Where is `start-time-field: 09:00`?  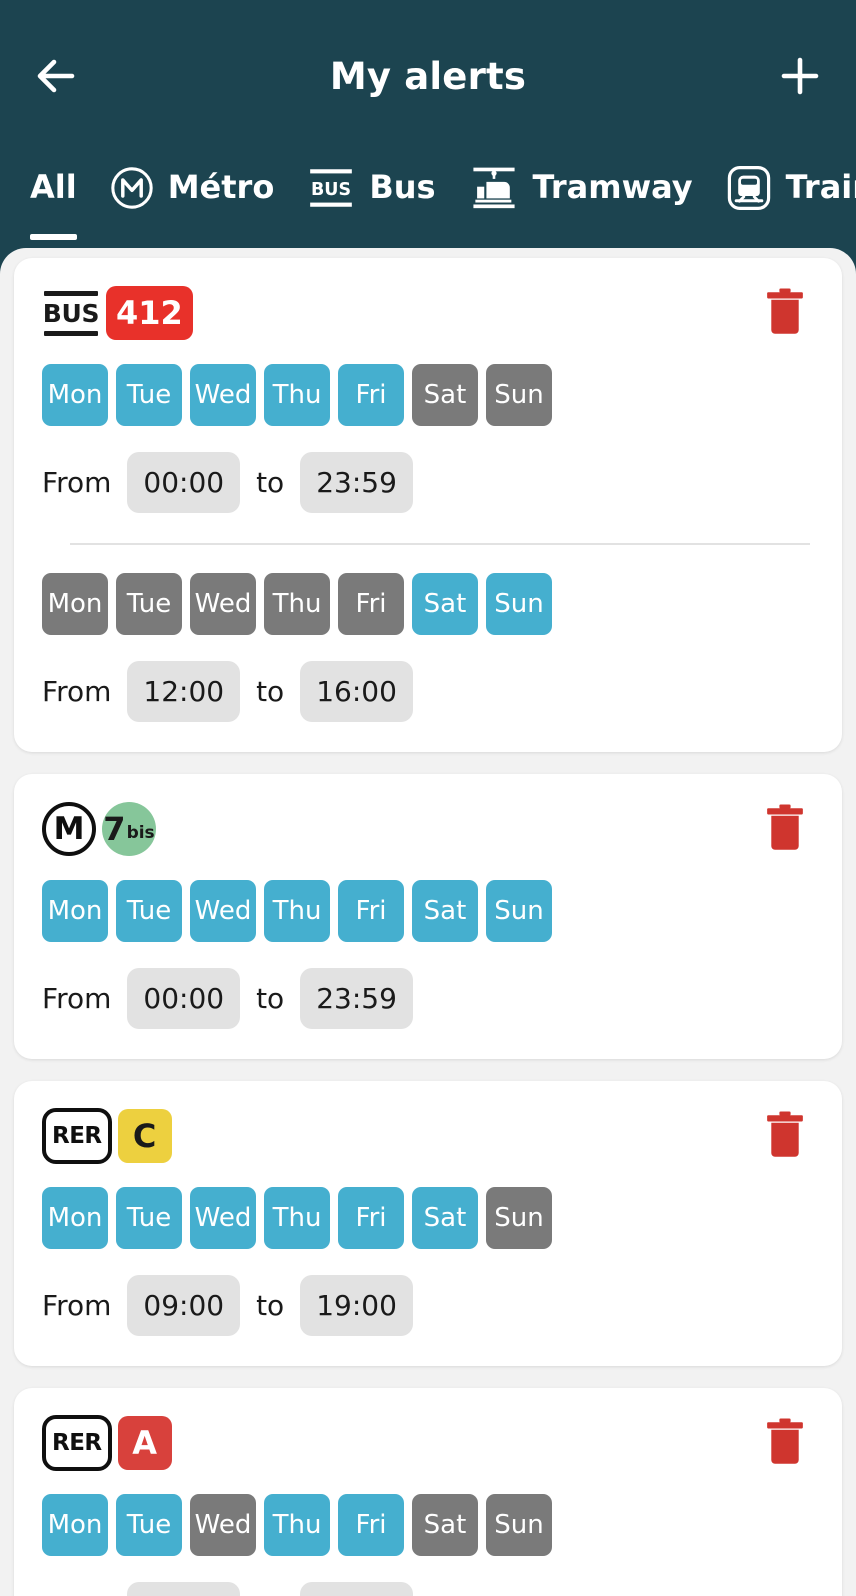
start-time-field: 09:00 is located at coordinates (184, 1305).